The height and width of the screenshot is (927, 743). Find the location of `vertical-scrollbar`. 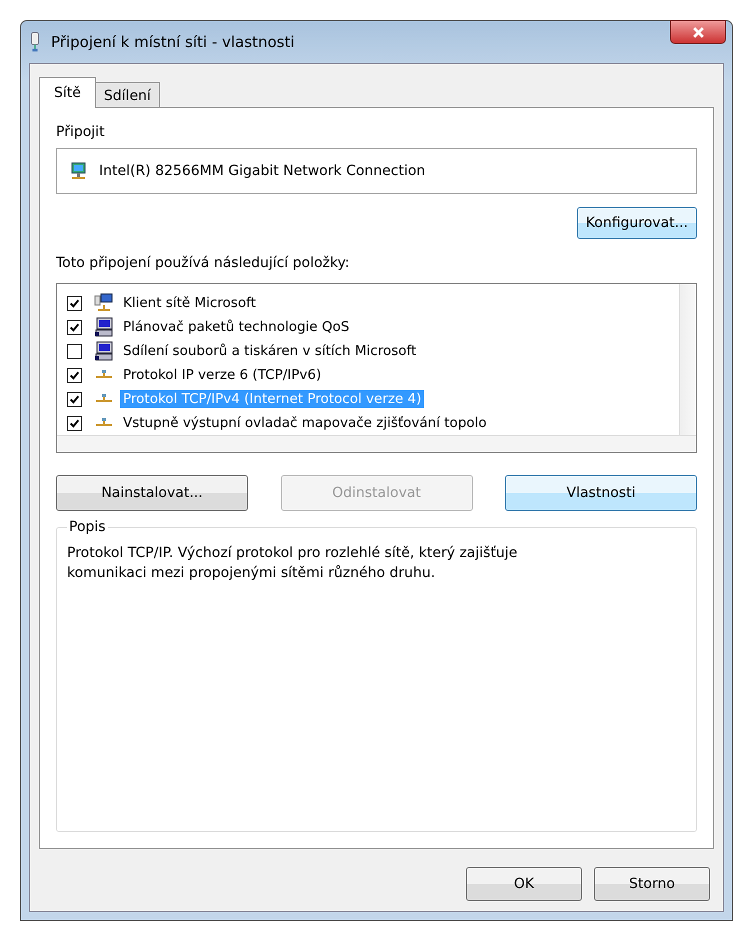

vertical-scrollbar is located at coordinates (687, 359).